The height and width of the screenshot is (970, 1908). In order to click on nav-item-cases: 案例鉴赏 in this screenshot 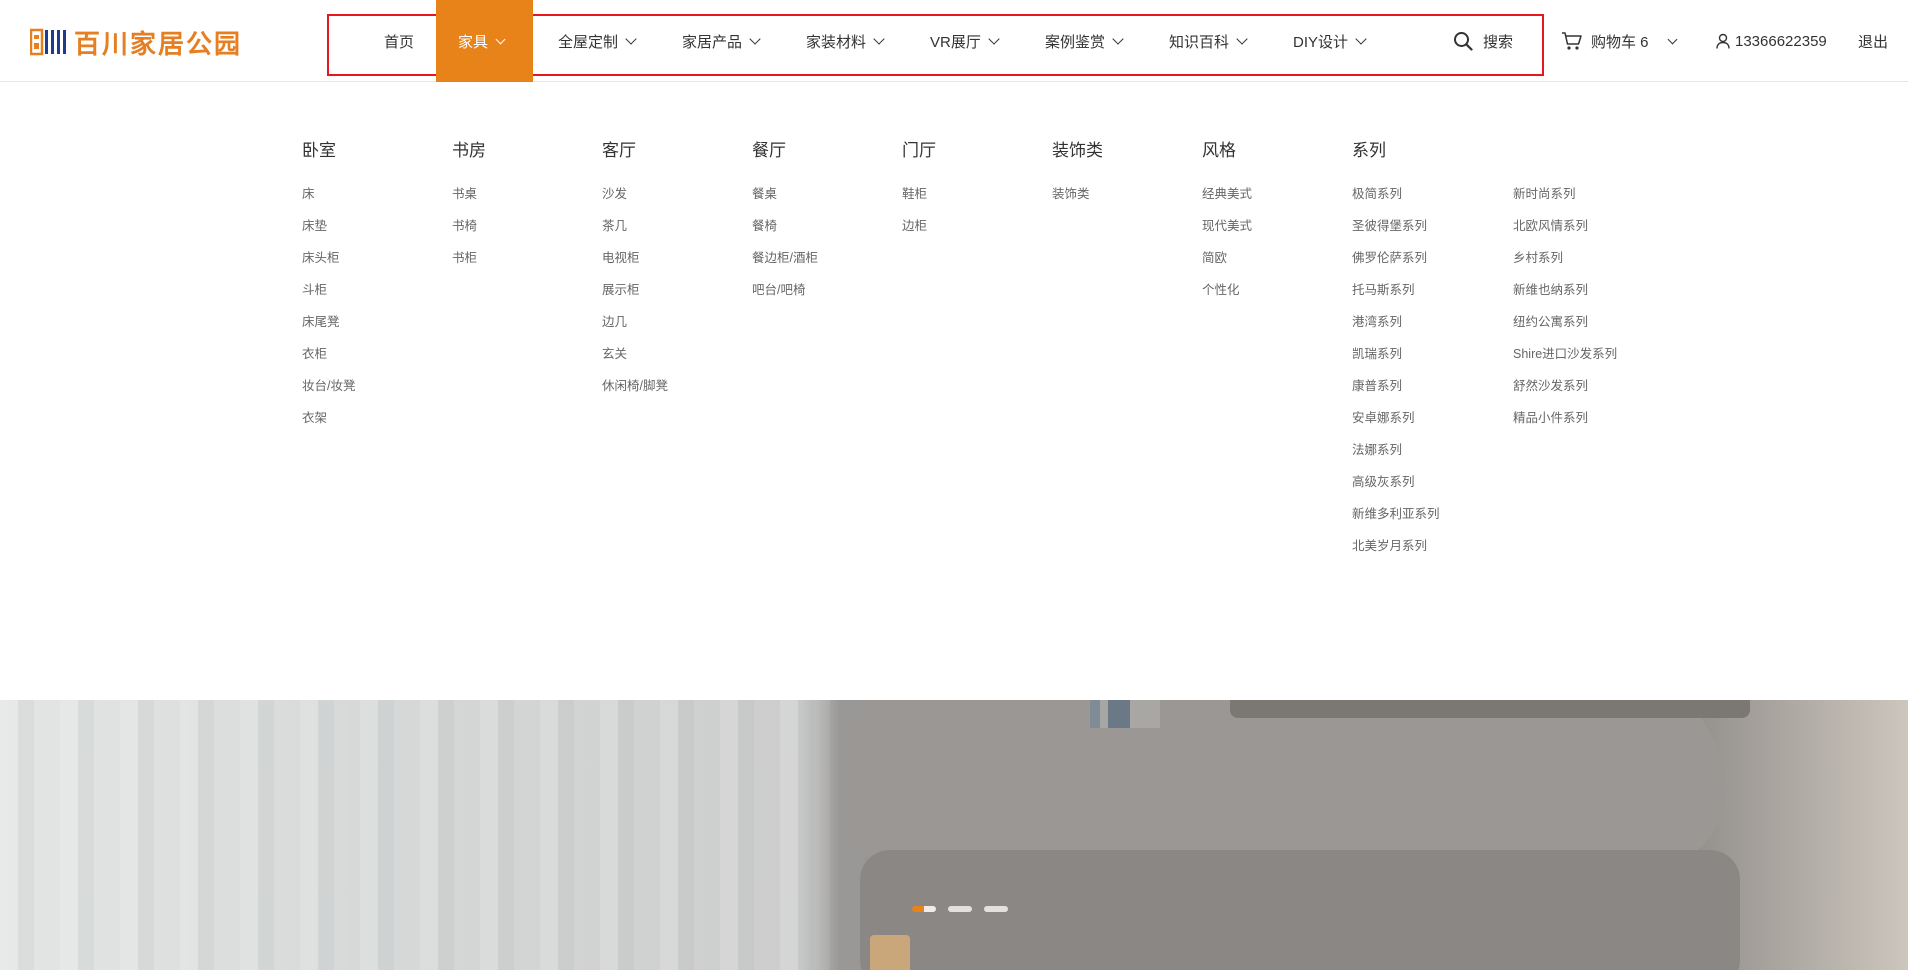, I will do `click(1082, 41)`.